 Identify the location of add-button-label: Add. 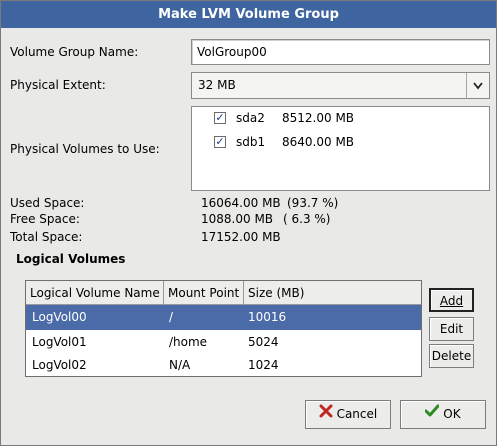
(451, 301).